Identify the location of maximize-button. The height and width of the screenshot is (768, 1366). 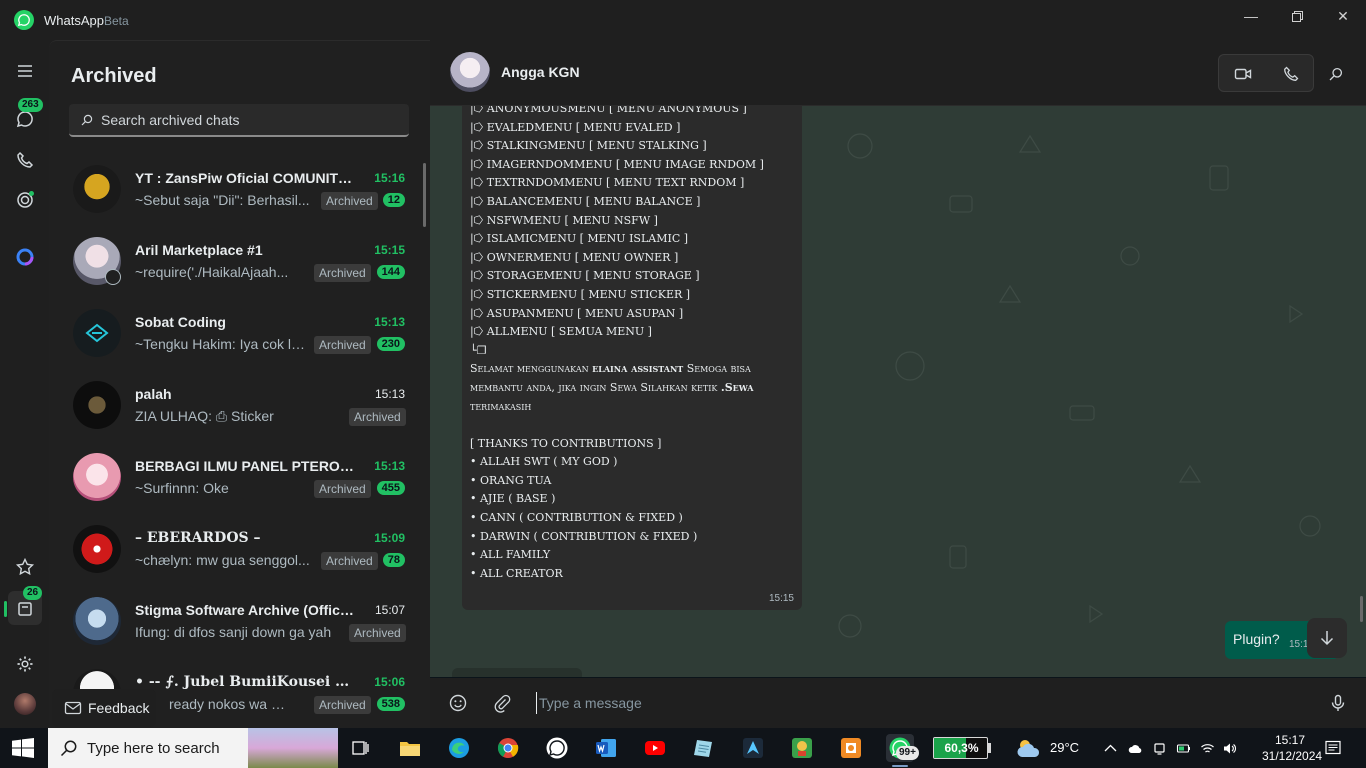
(1297, 16).